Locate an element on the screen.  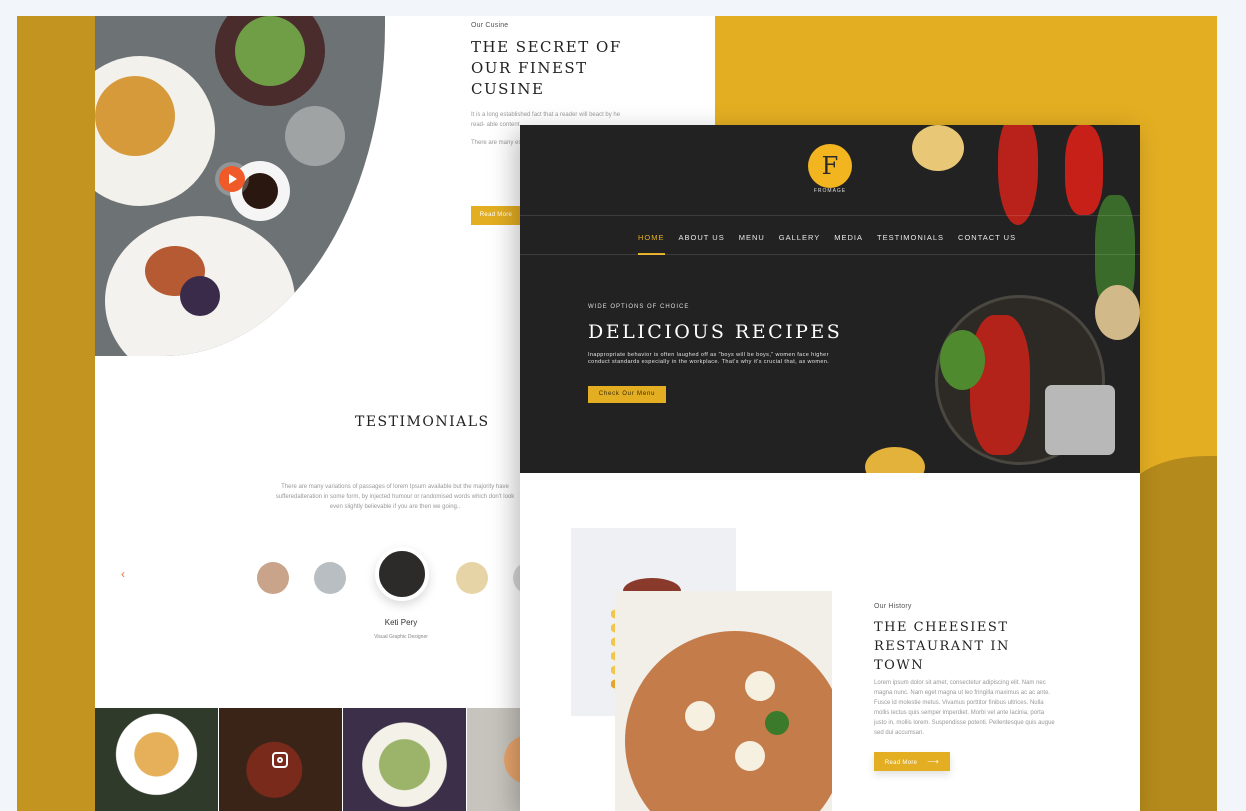
logo-name: FROMAGE is located at coordinates (830, 191).